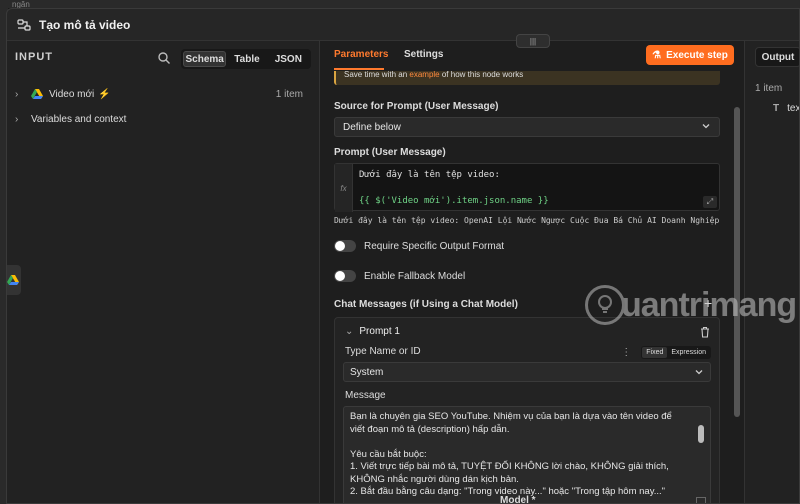 The image size is (800, 504). I want to click on watermark-logo: uantrimang, so click(691, 305).